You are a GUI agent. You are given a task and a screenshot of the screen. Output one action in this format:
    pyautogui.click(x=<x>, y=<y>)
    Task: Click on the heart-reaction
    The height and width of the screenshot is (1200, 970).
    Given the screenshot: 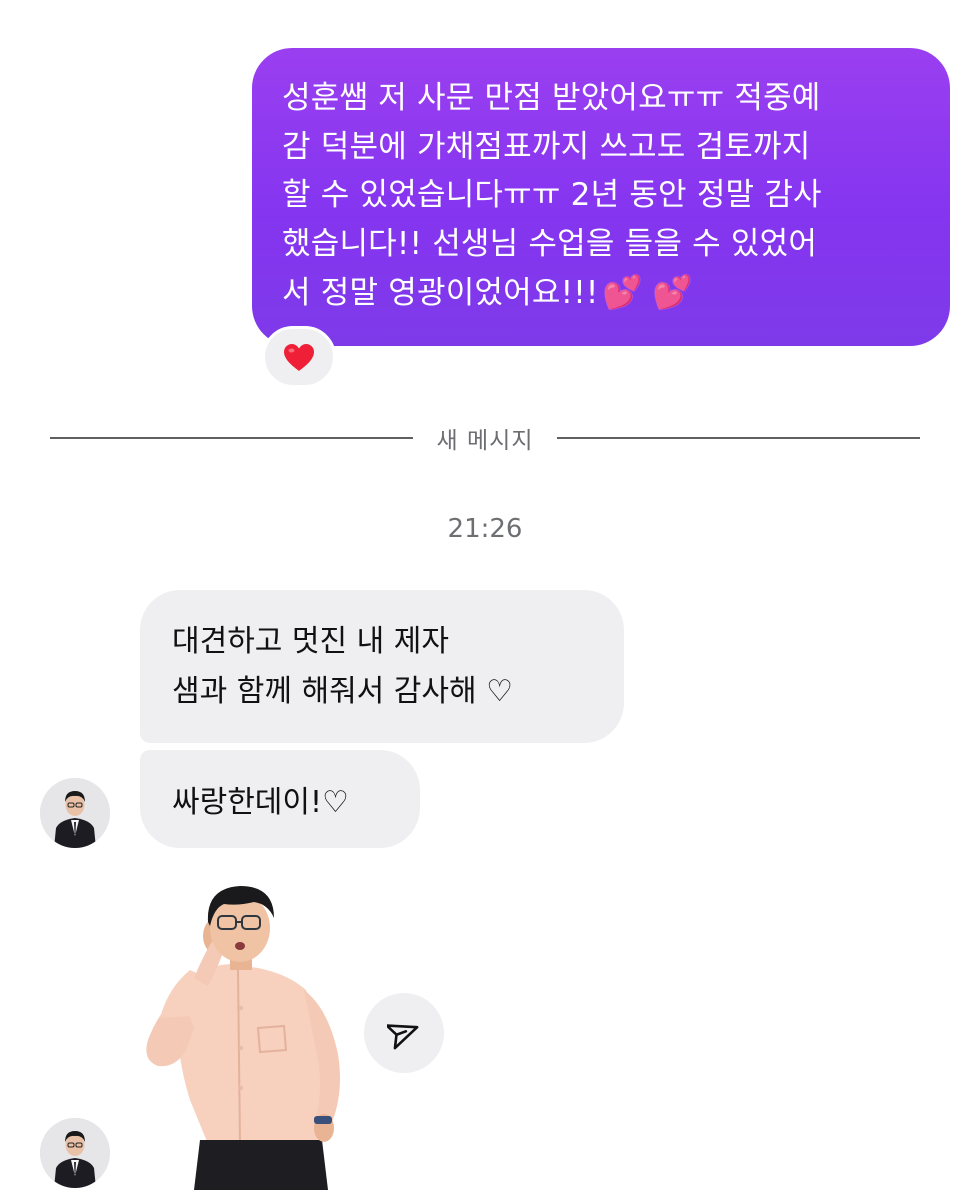 What is the action you would take?
    pyautogui.click(x=299, y=357)
    